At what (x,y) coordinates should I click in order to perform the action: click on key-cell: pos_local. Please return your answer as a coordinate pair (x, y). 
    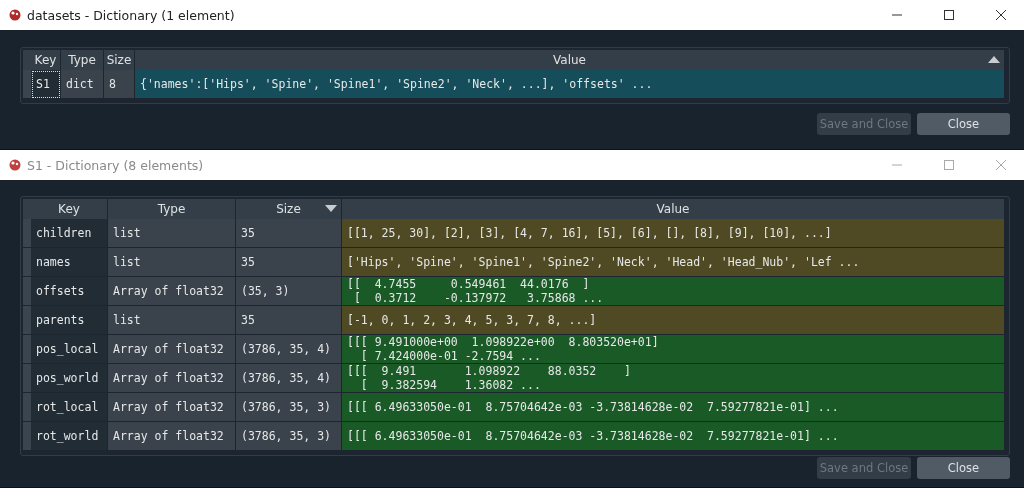
    Looking at the image, I should click on (69, 349).